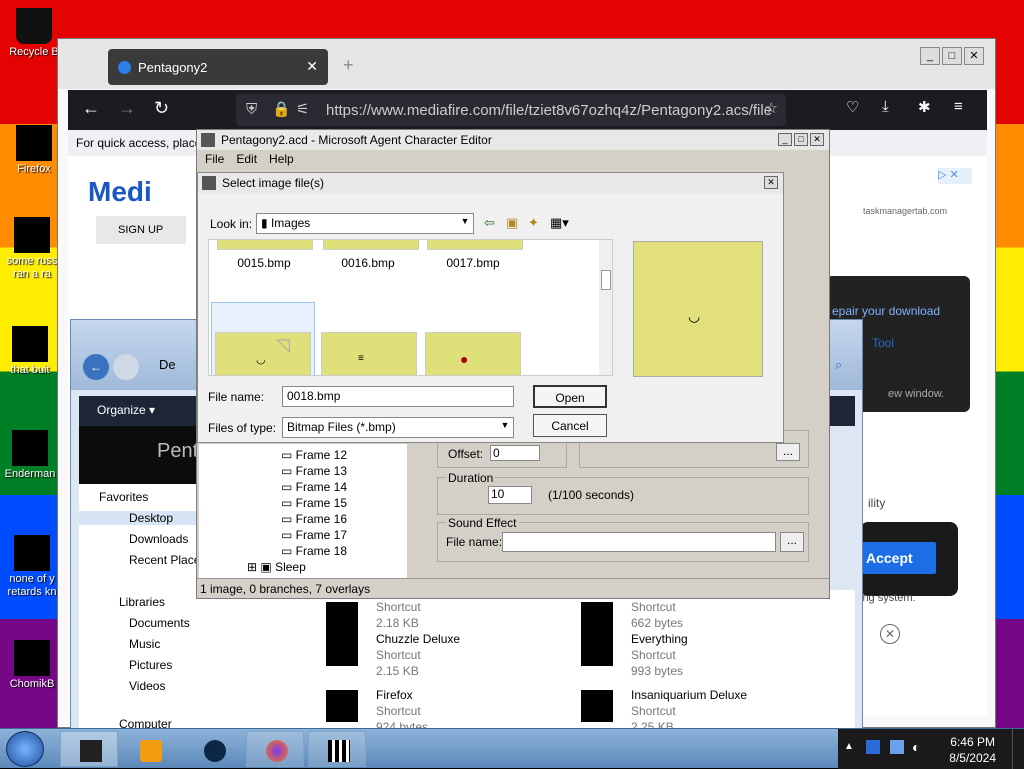 This screenshot has height=769, width=1024. What do you see at coordinates (144, 644) in the screenshot?
I see `nav-music: Music` at bounding box center [144, 644].